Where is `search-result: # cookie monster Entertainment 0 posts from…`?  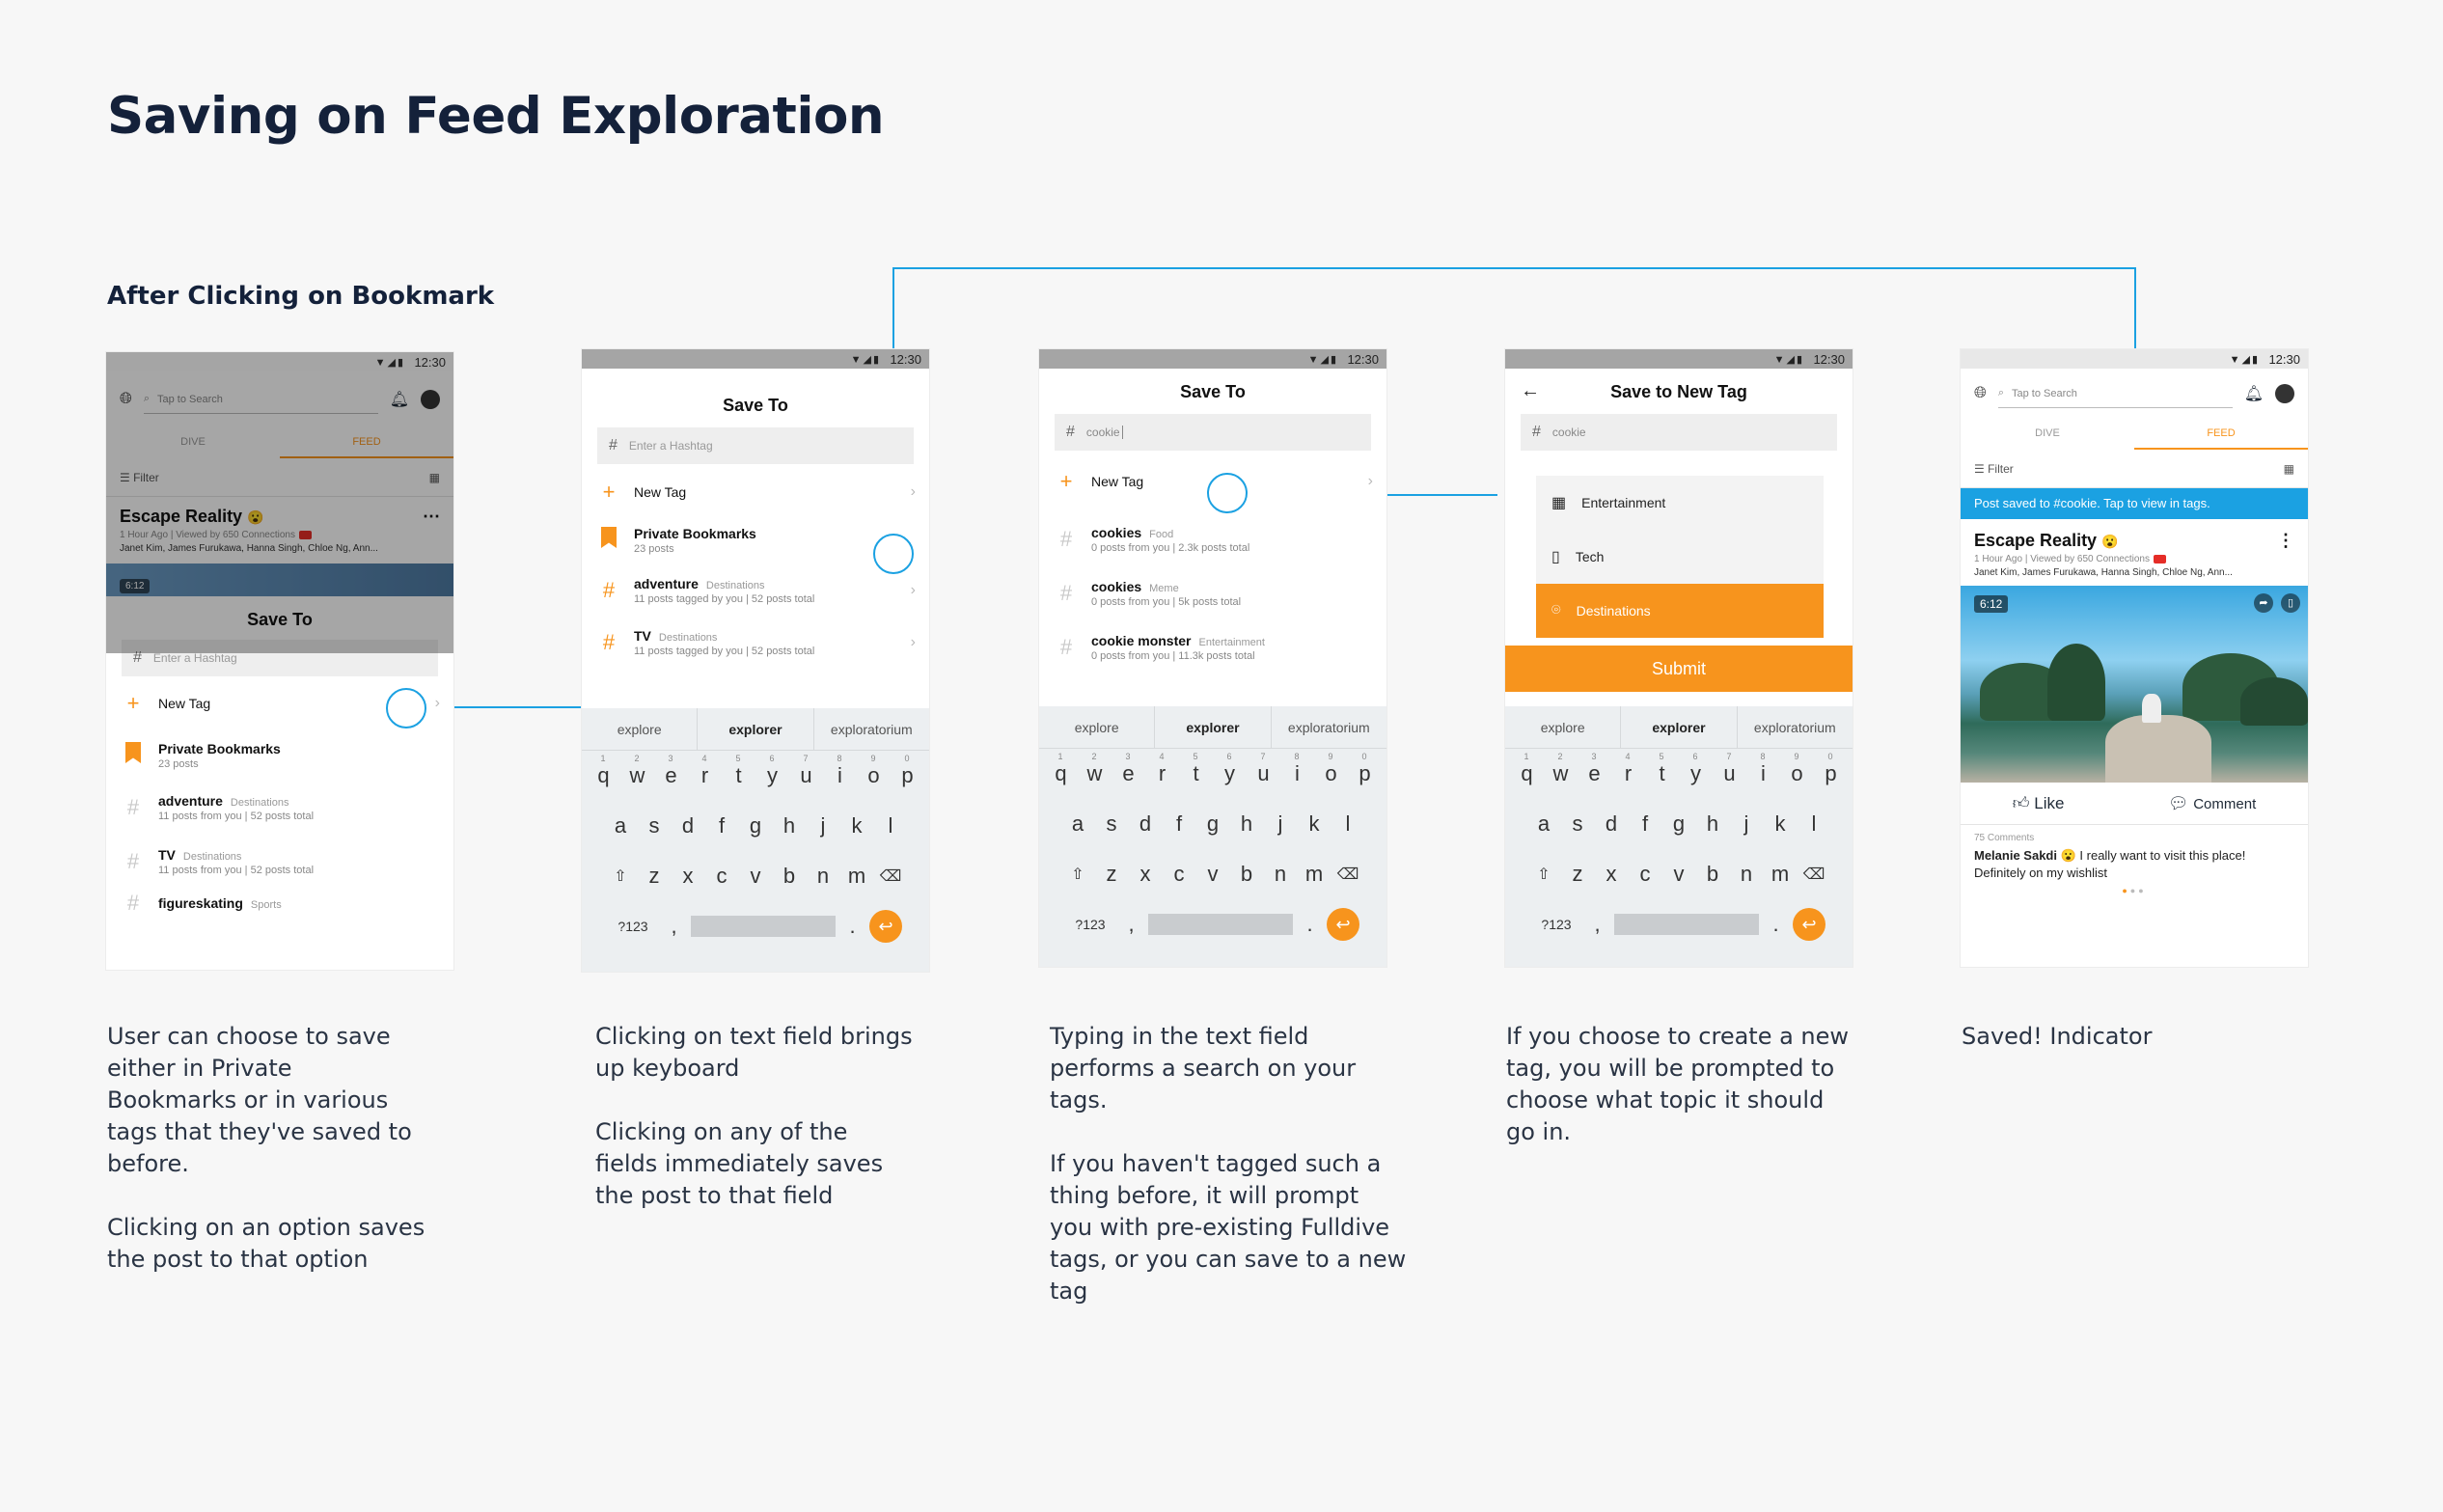 search-result: # cookie monster Entertainment 0 posts from… is located at coordinates (1212, 647).